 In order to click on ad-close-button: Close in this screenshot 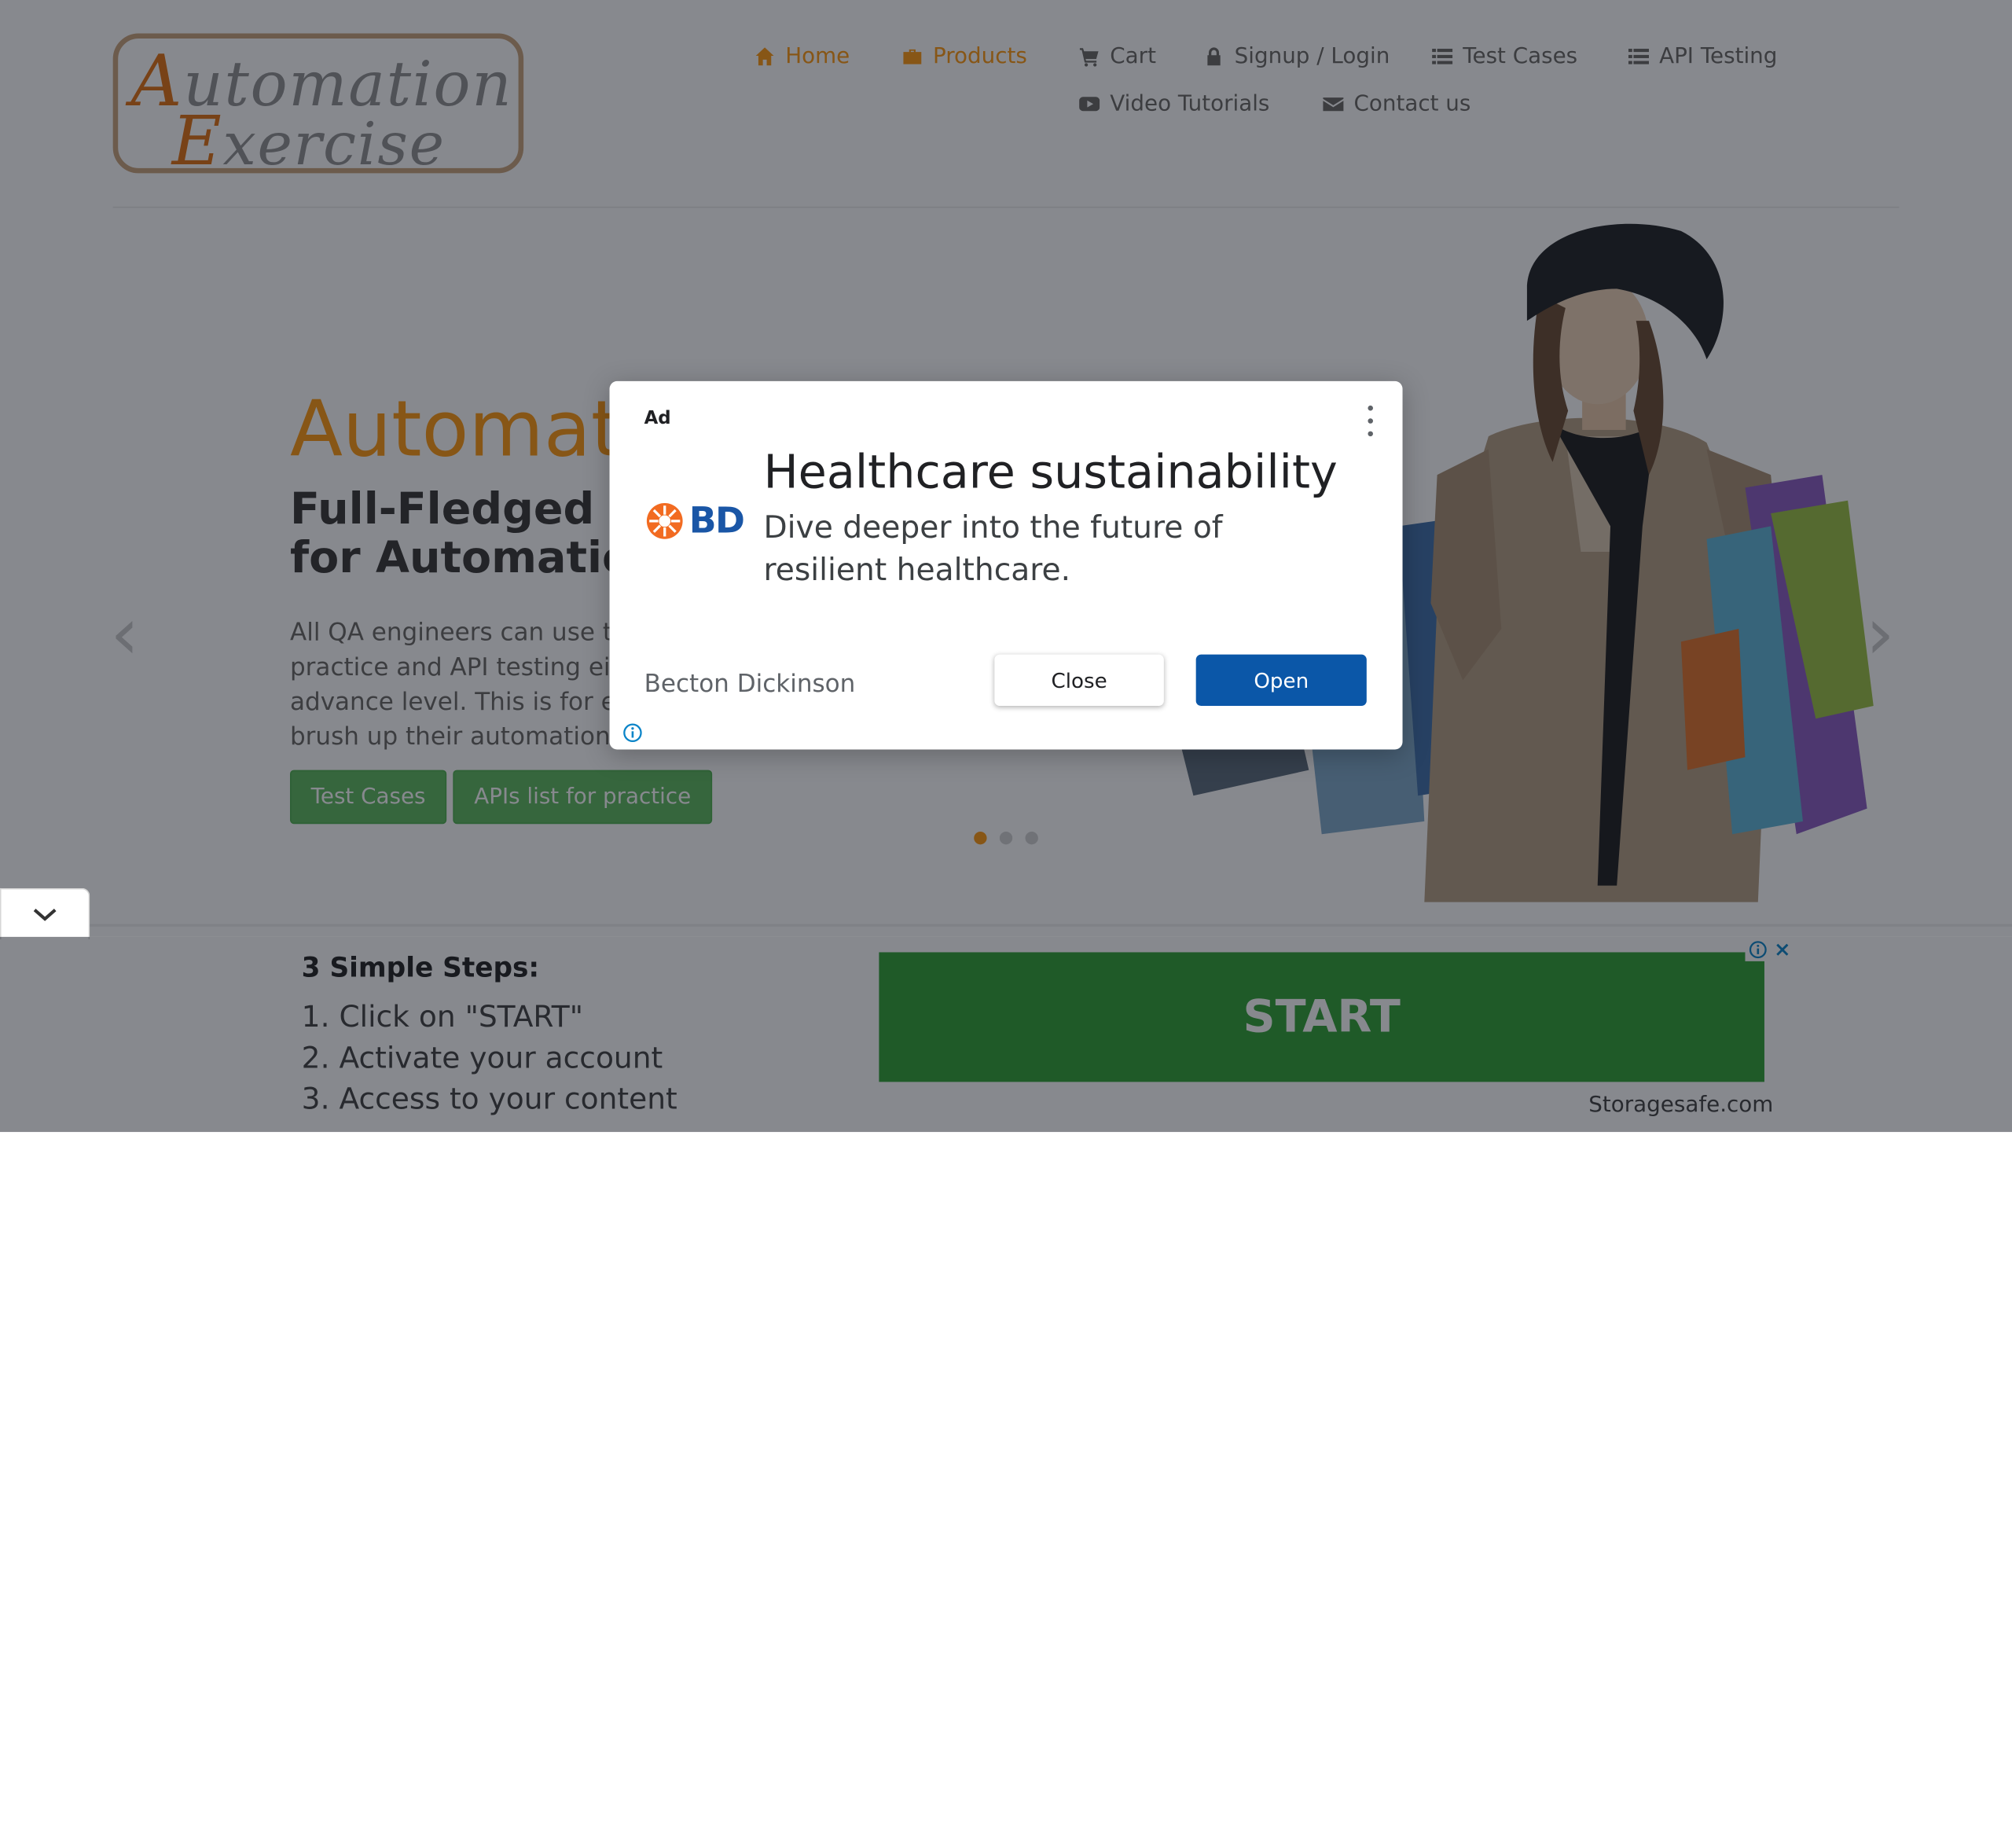, I will do `click(1079, 680)`.